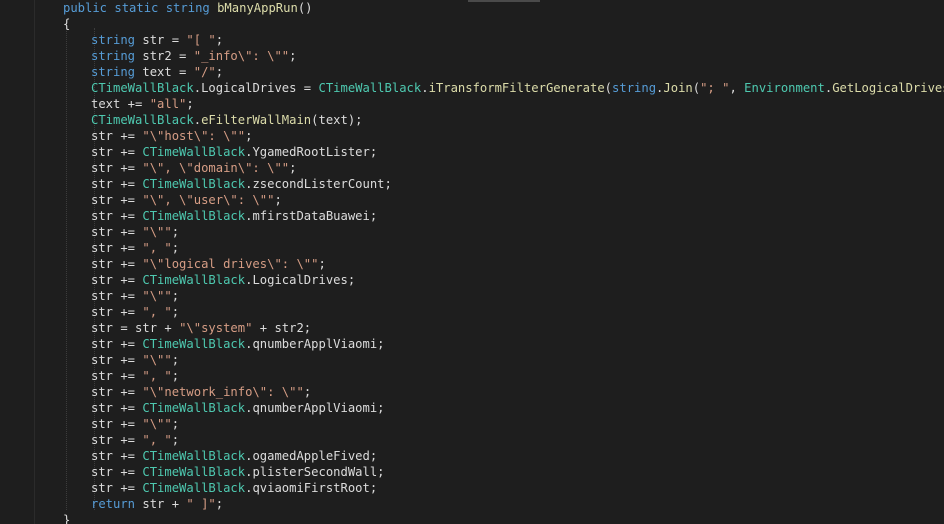  I want to click on code-line-text: str += CTimeWallBlack.ogamedAppleFived;, so click(234, 456).